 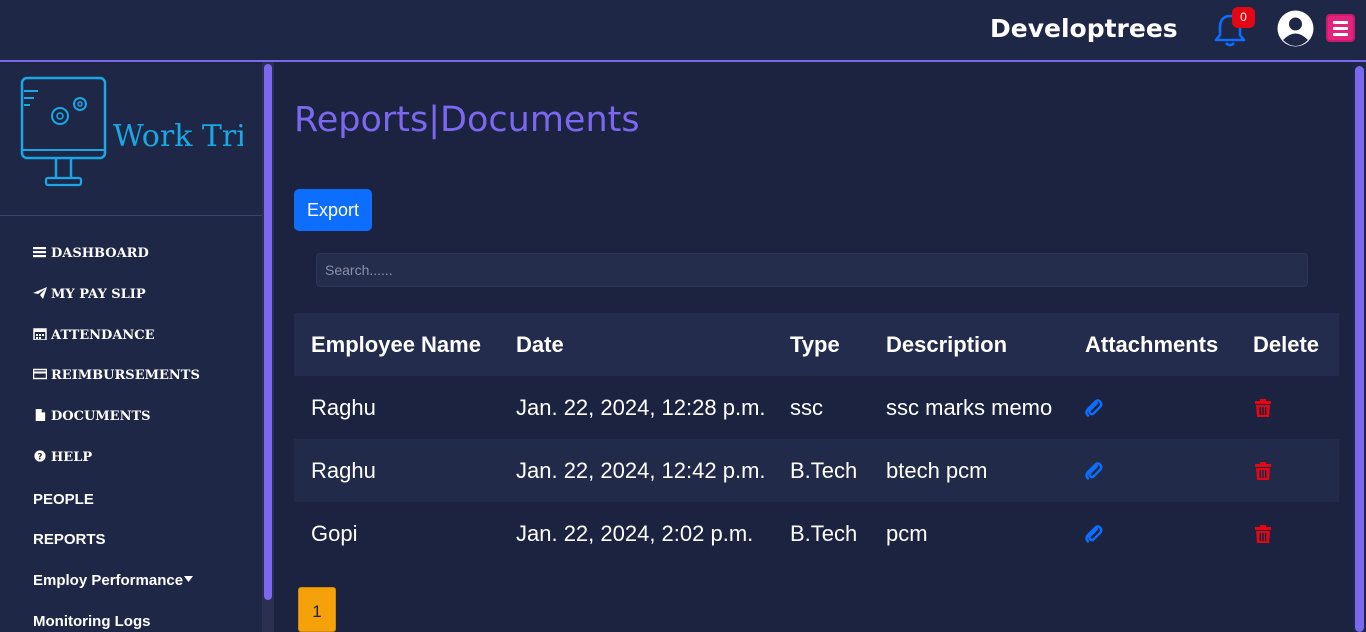 I want to click on question-circle-icon: ?, so click(x=40, y=456).